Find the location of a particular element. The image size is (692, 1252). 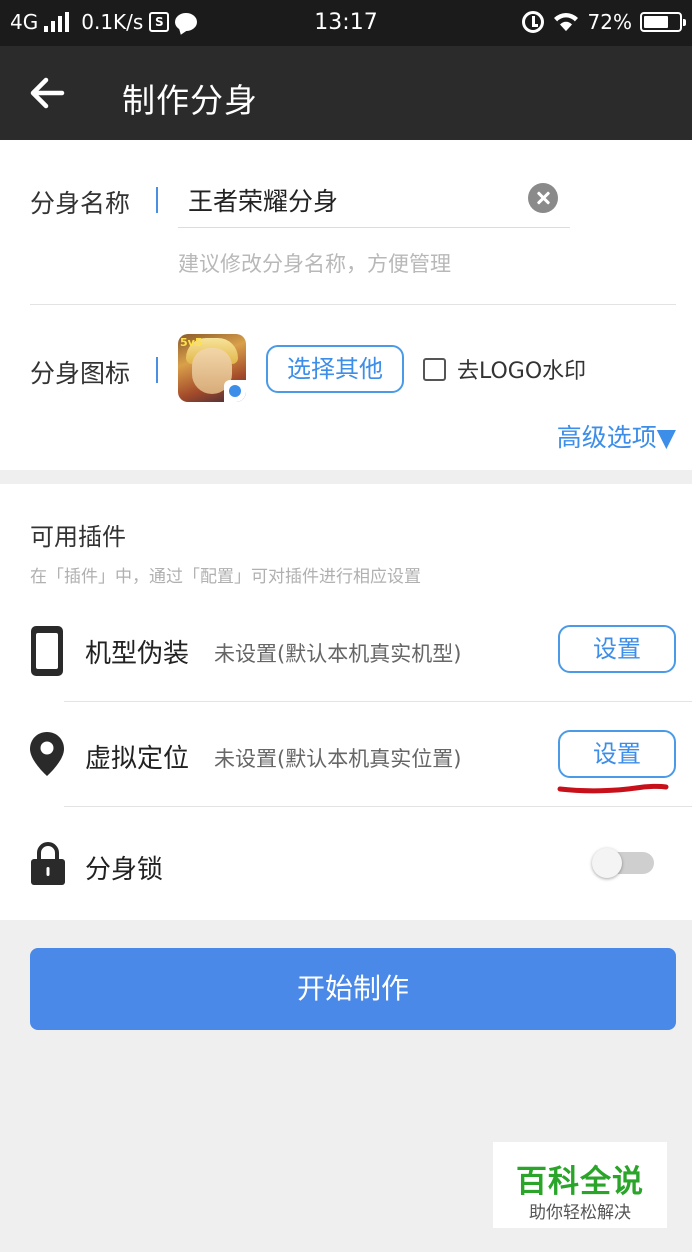

watermark: 百科全说 助你轻松解决 is located at coordinates (580, 1185).